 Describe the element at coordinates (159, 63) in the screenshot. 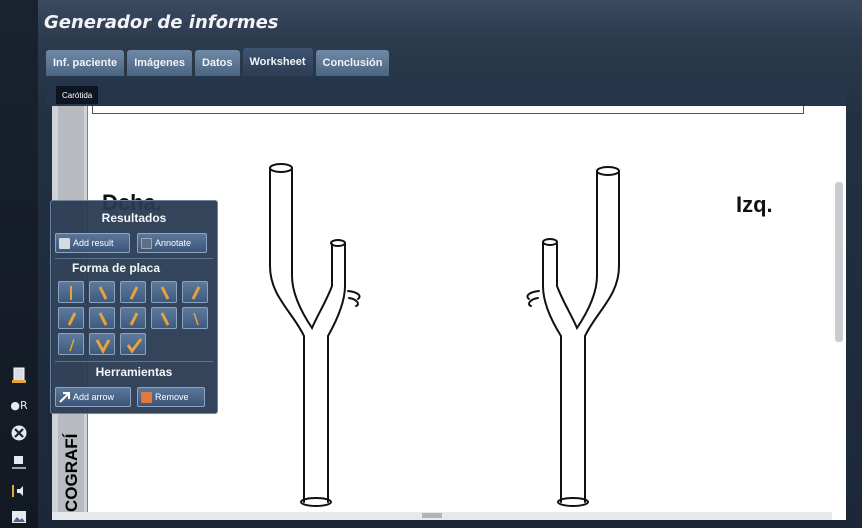

I see `tab-images: Imágenes` at that location.